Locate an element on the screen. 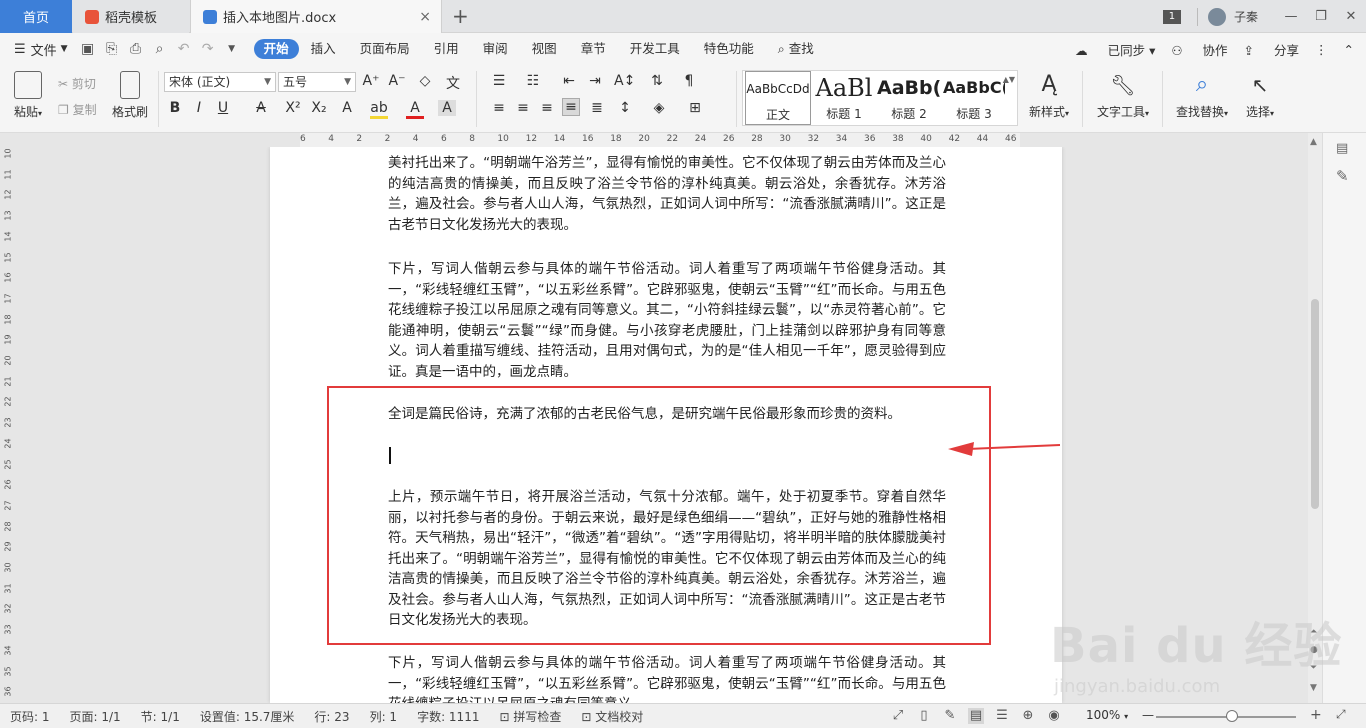 This screenshot has width=1366, height=728. text-effect-icon: A is located at coordinates (347, 108).